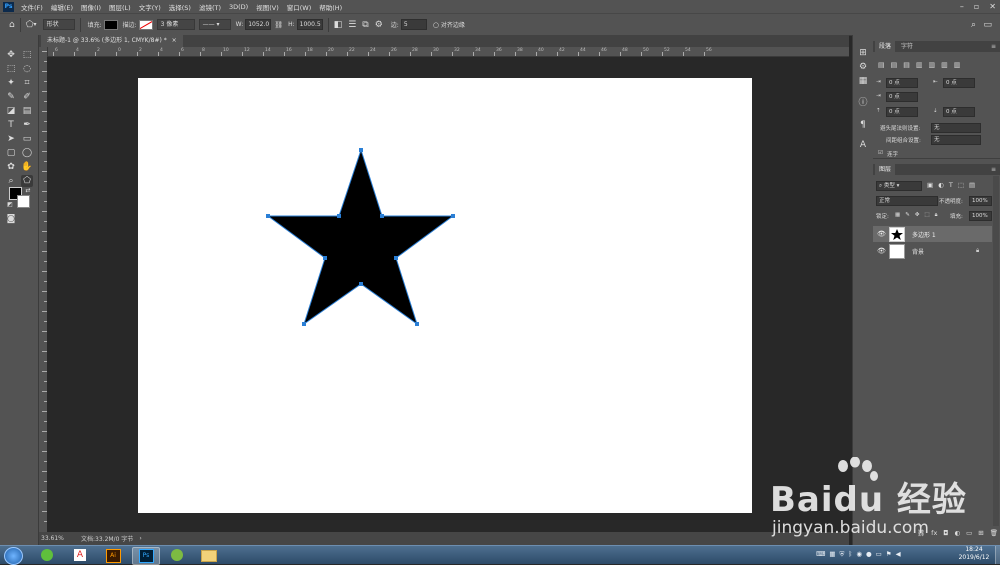  I want to click on lock-icon: 🔒︎, so click(978, 250).